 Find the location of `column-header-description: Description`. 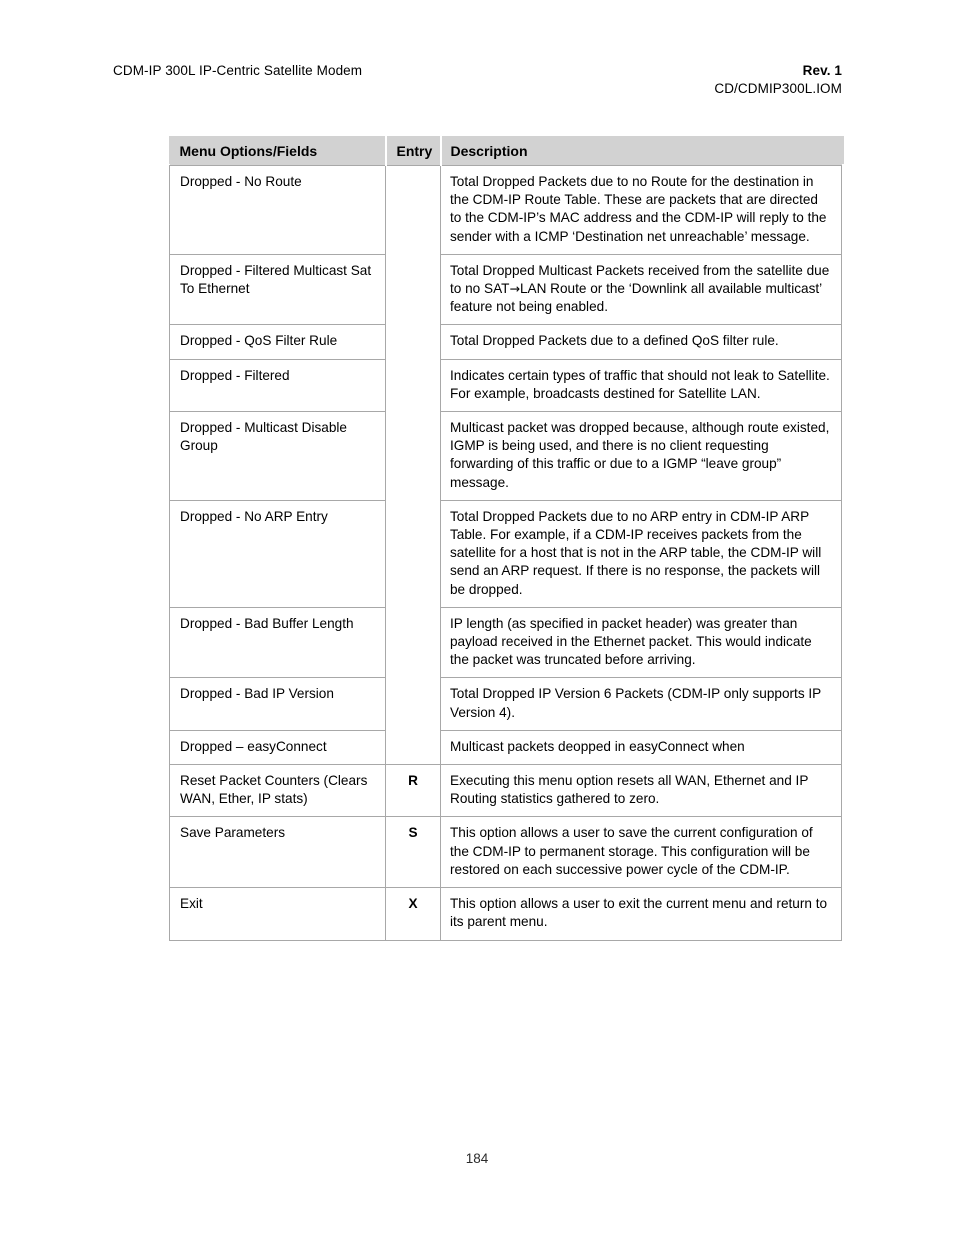

column-header-description: Description is located at coordinates (641, 151).